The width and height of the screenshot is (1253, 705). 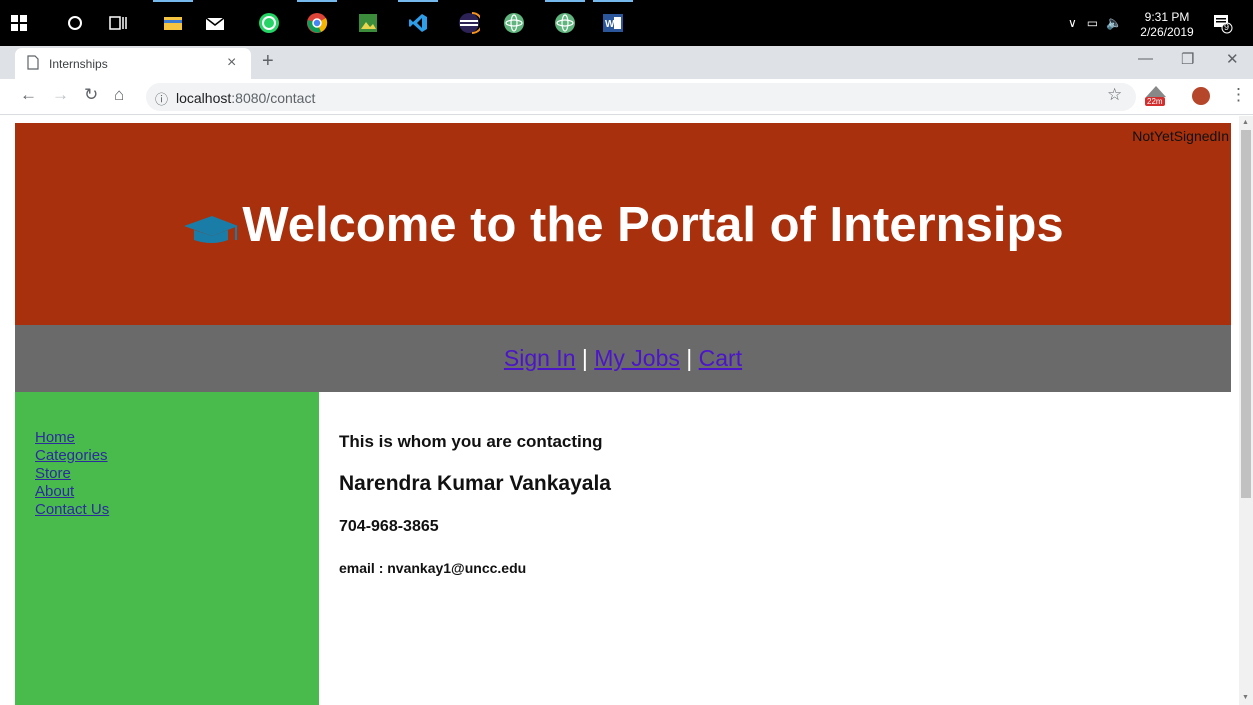 I want to click on page-scrollbar: ▲ ▼, so click(x=1246, y=410).